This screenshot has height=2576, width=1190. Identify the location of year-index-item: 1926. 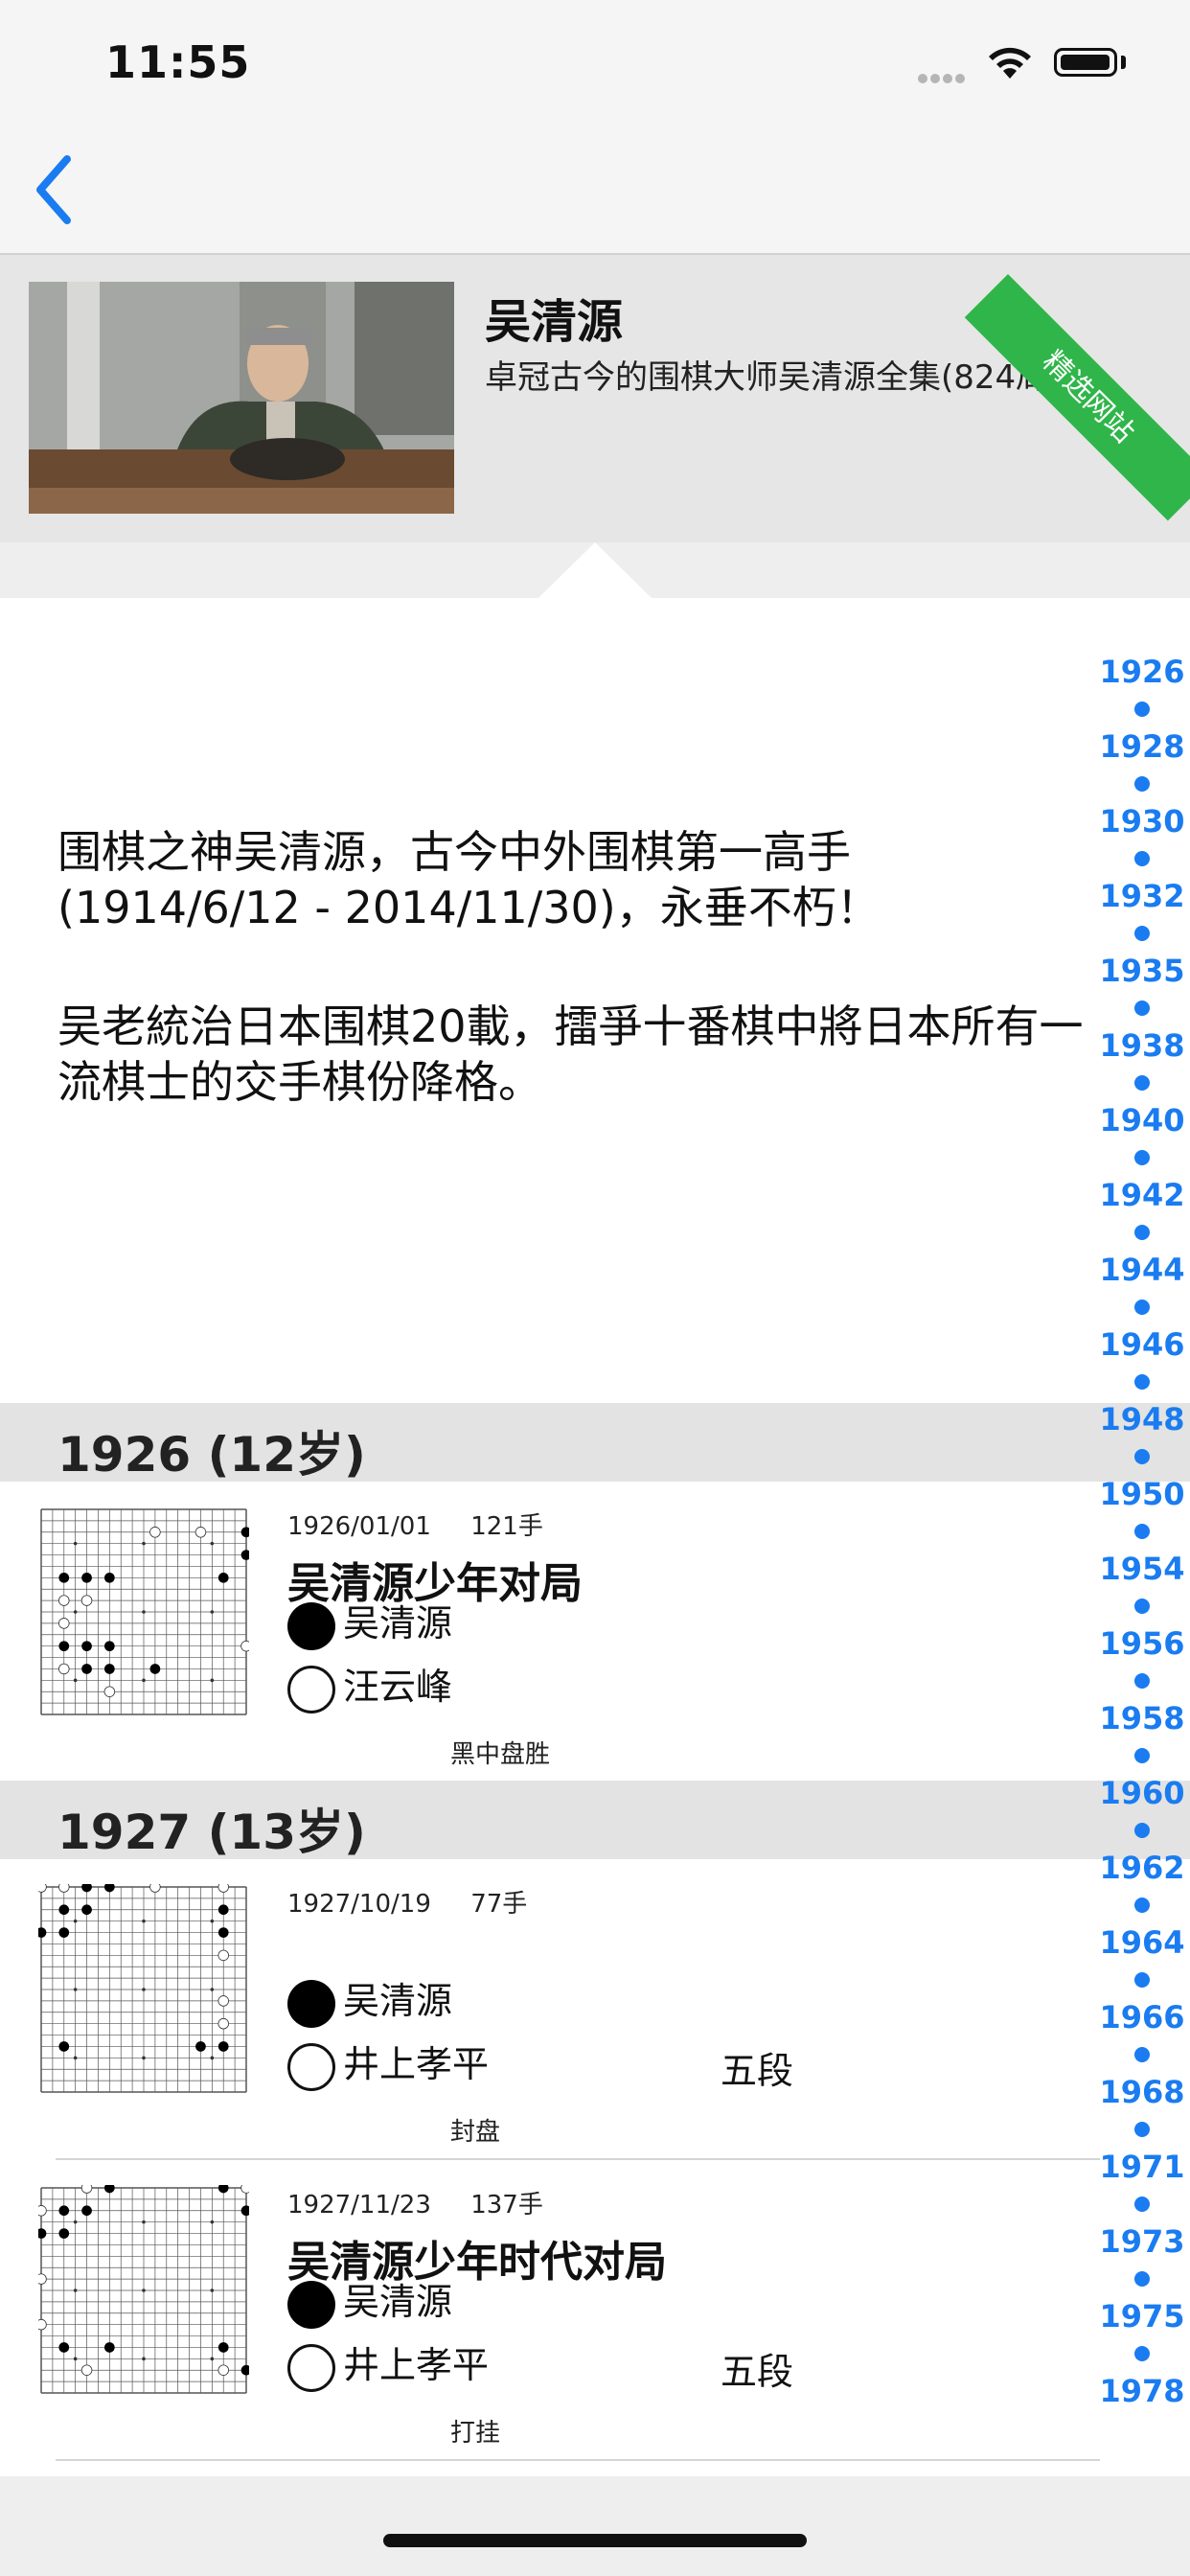
(1142, 672).